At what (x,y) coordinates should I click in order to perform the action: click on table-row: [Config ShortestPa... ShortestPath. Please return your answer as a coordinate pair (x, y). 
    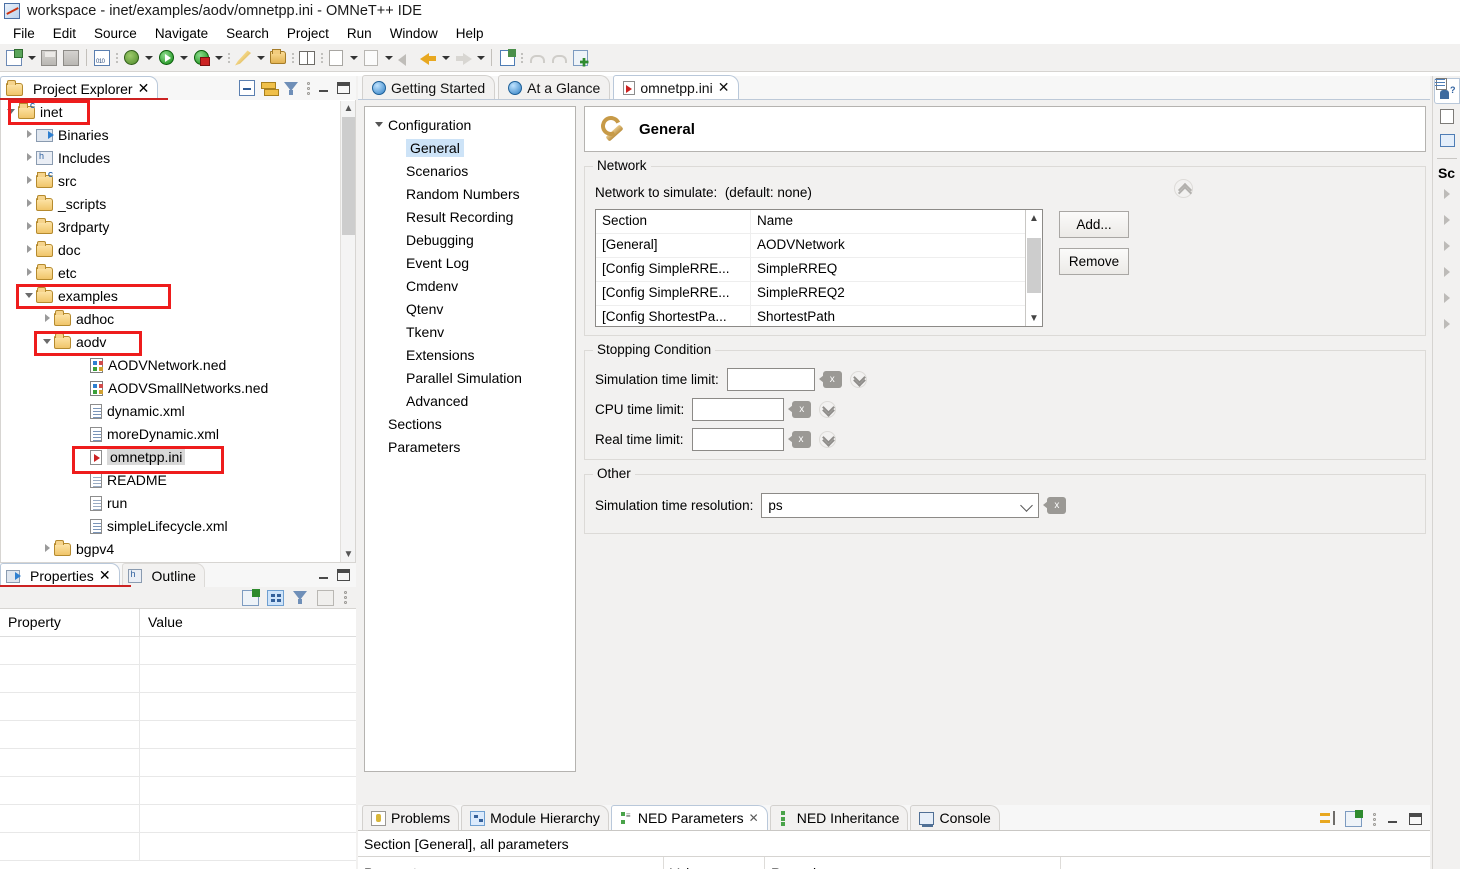
    Looking at the image, I should click on (819, 316).